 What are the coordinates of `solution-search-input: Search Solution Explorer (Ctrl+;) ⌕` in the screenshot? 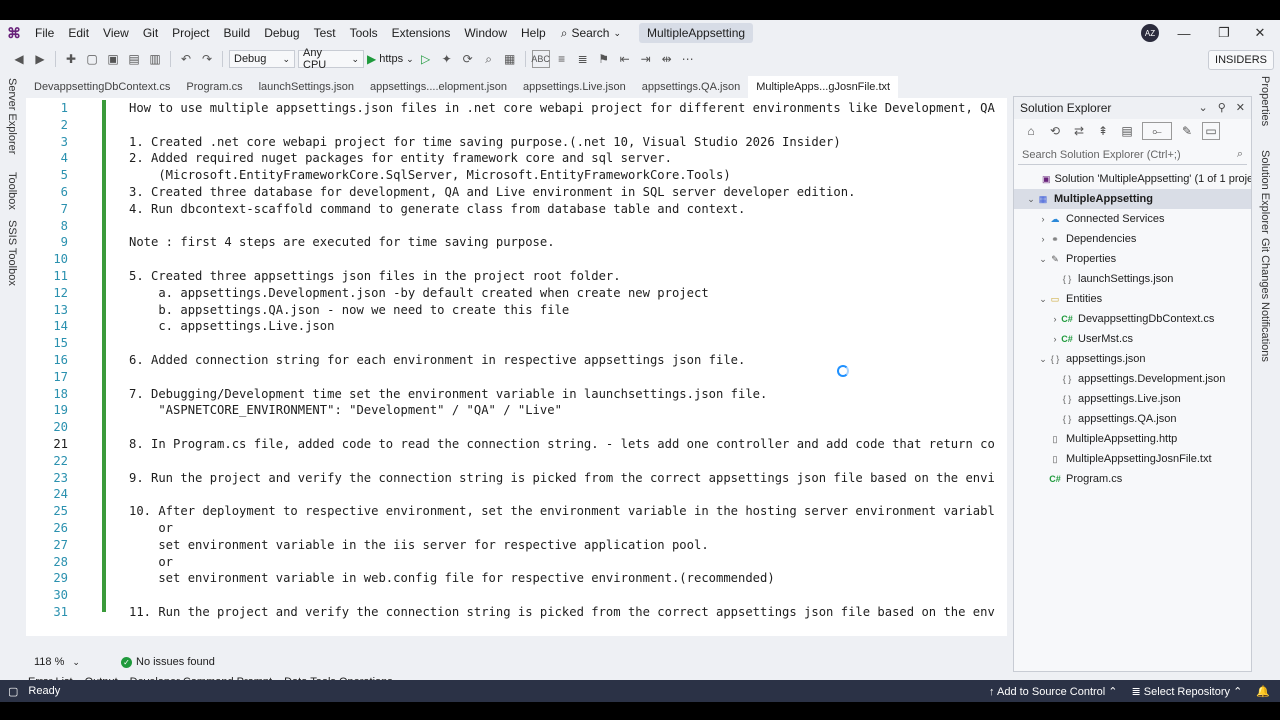 It's located at (1132, 155).